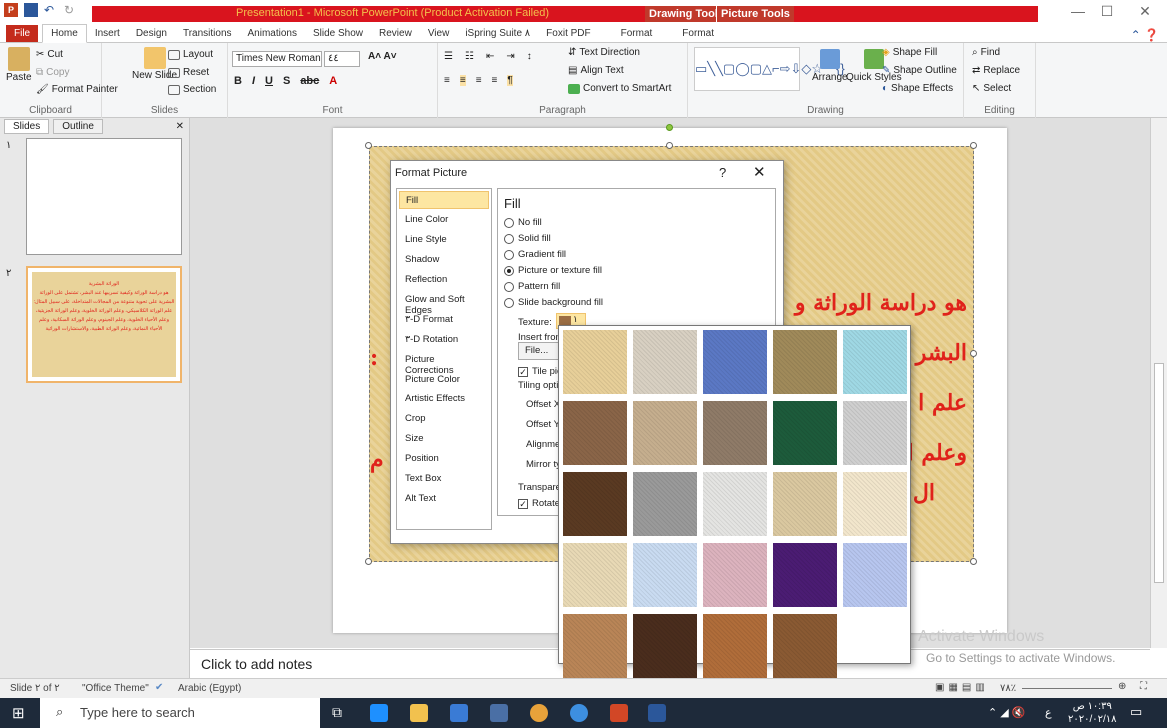  I want to click on no-fill-option: No fill, so click(523, 222).